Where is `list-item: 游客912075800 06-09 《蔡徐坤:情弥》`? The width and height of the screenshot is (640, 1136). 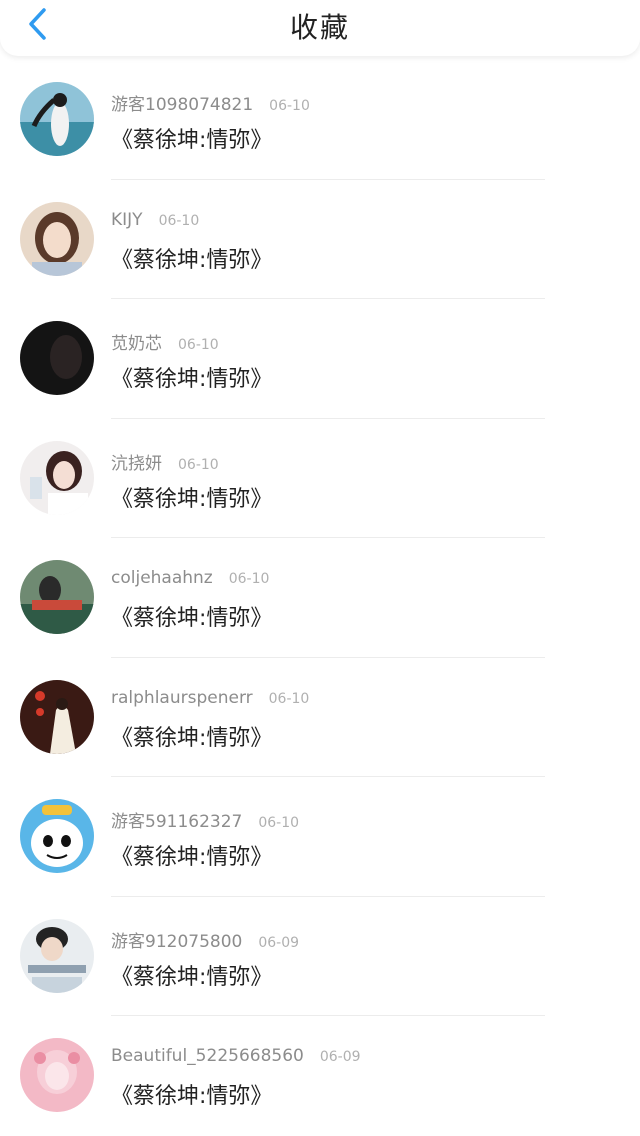 list-item: 游客912075800 06-09 《蔡徐坤:情弥》 is located at coordinates (320, 956).